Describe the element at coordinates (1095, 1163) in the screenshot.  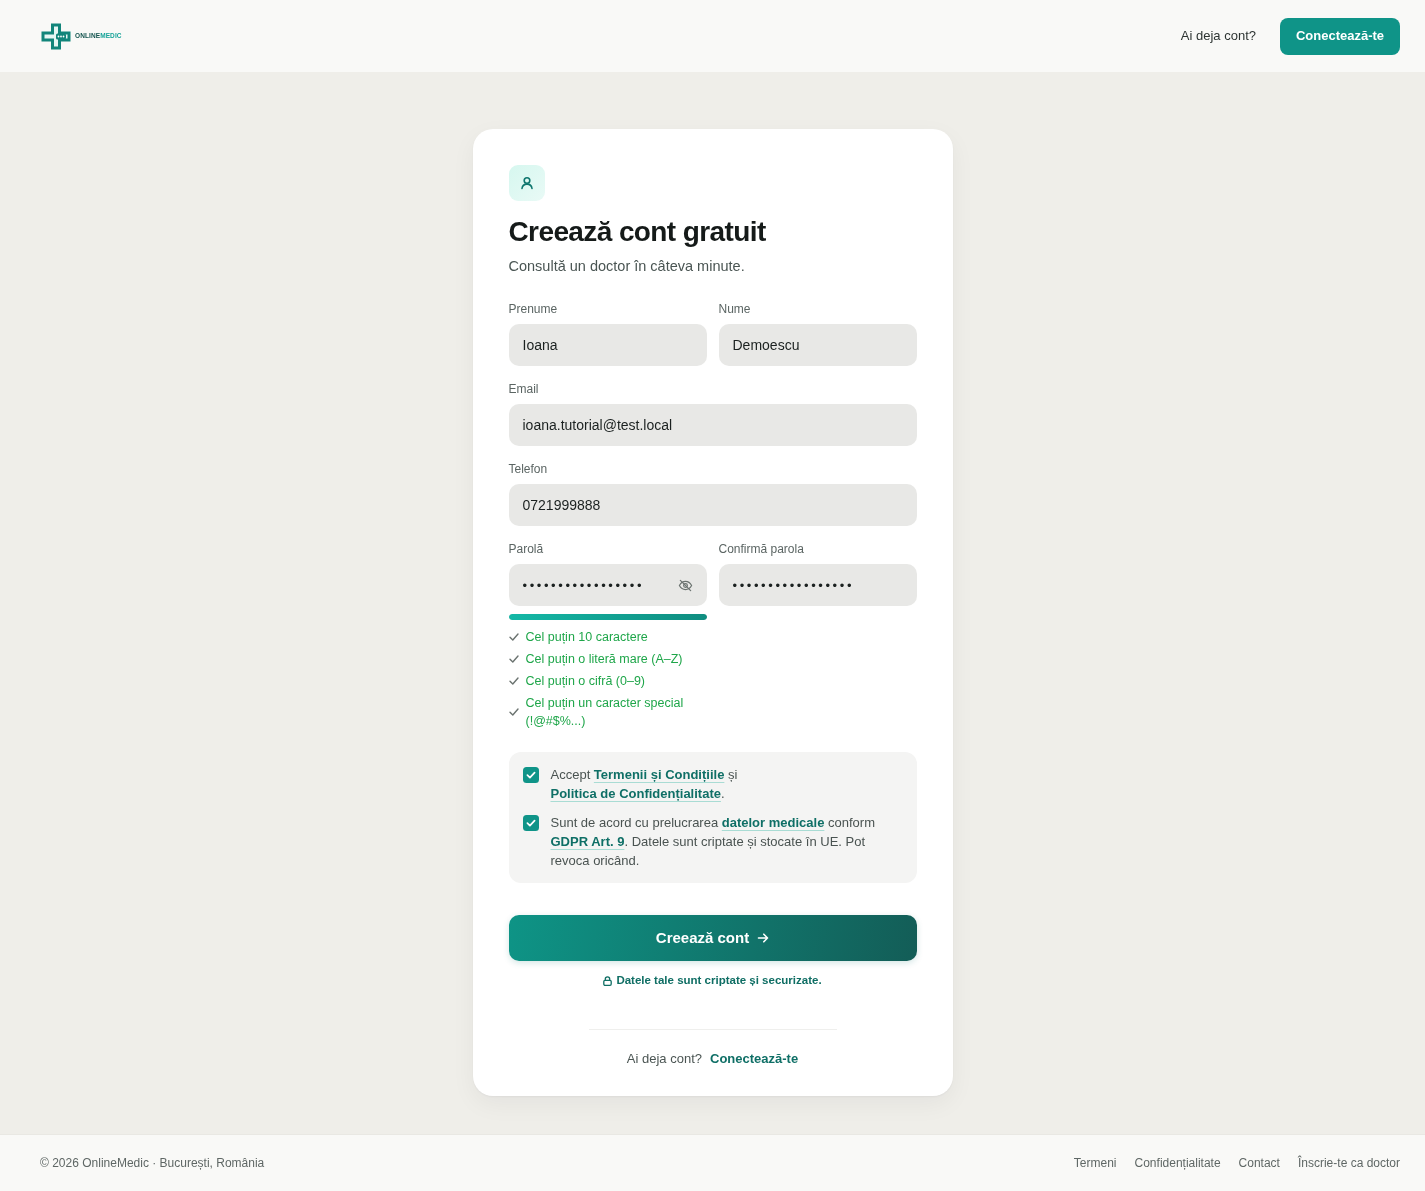
I see `footer-link: Termeni` at that location.